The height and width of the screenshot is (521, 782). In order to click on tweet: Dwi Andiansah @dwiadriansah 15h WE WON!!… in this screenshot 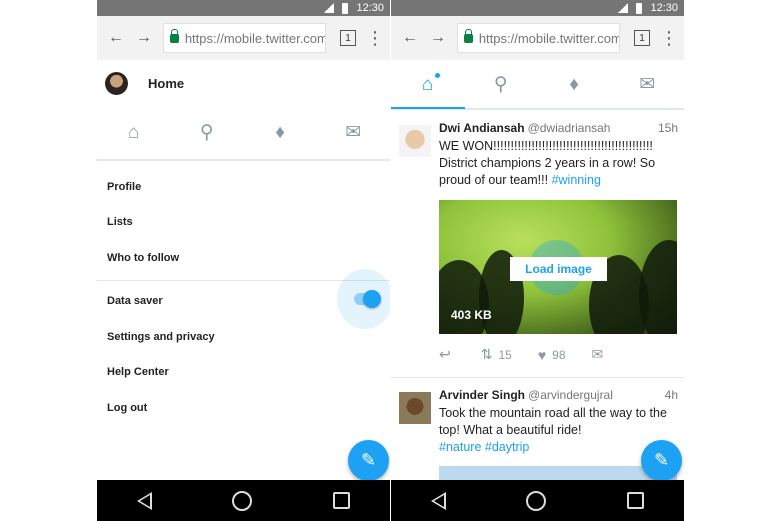, I will do `click(558, 155)`.